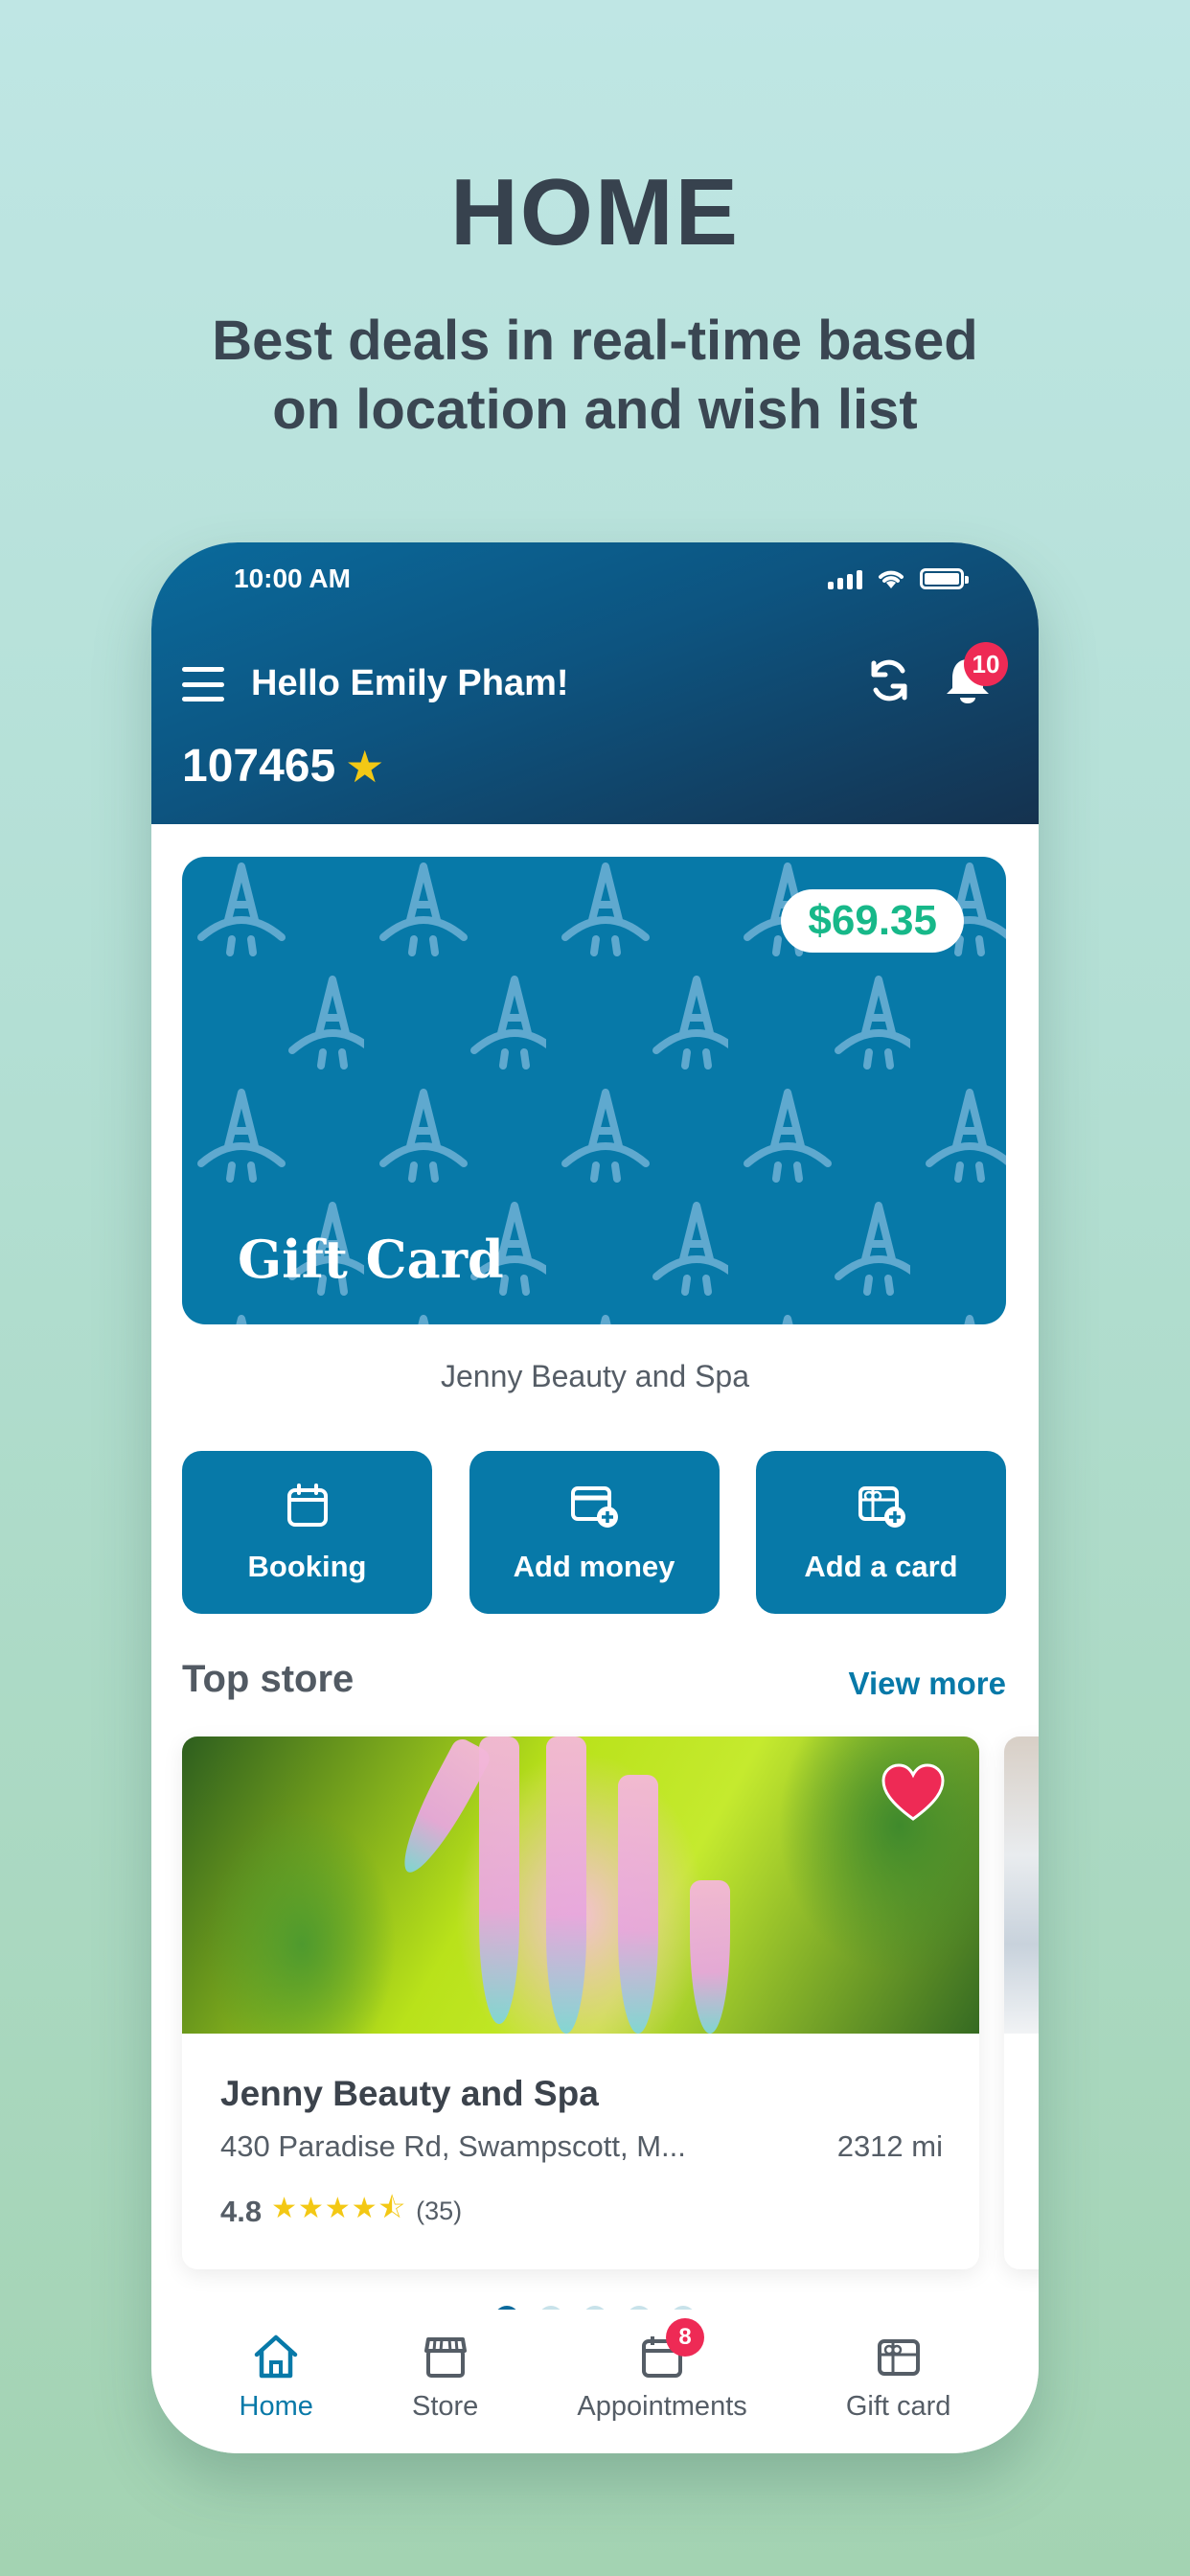 The image size is (1190, 2576). Describe the element at coordinates (845, 578) in the screenshot. I see `signal-icon` at that location.